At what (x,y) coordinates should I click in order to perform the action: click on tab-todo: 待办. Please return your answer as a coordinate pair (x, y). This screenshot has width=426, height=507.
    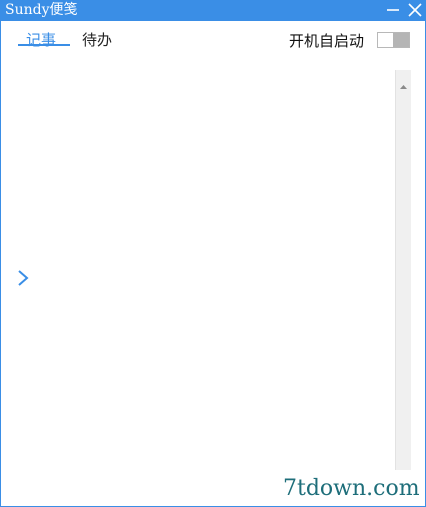
    Looking at the image, I should click on (97, 40).